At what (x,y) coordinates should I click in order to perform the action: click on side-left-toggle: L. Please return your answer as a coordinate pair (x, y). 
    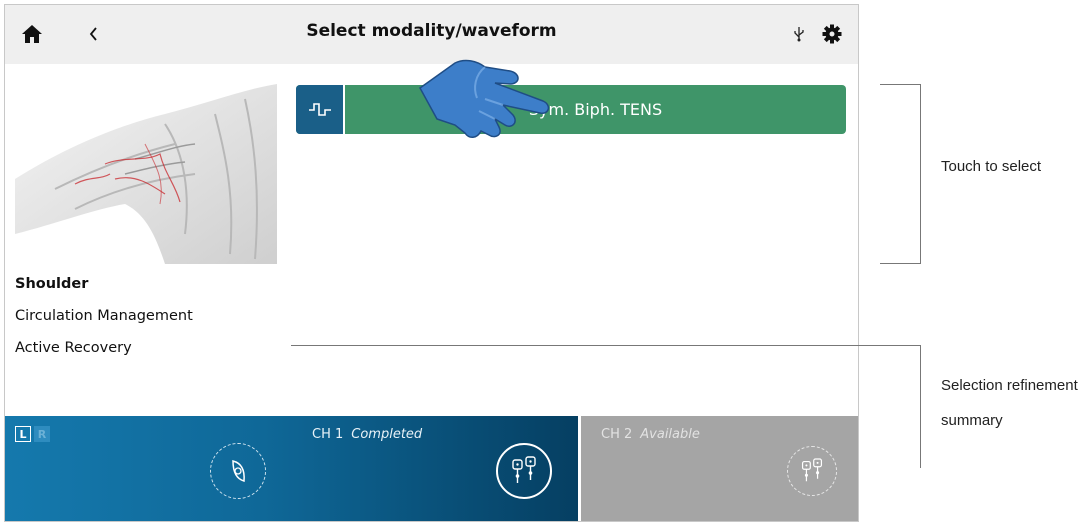
    Looking at the image, I should click on (23, 434).